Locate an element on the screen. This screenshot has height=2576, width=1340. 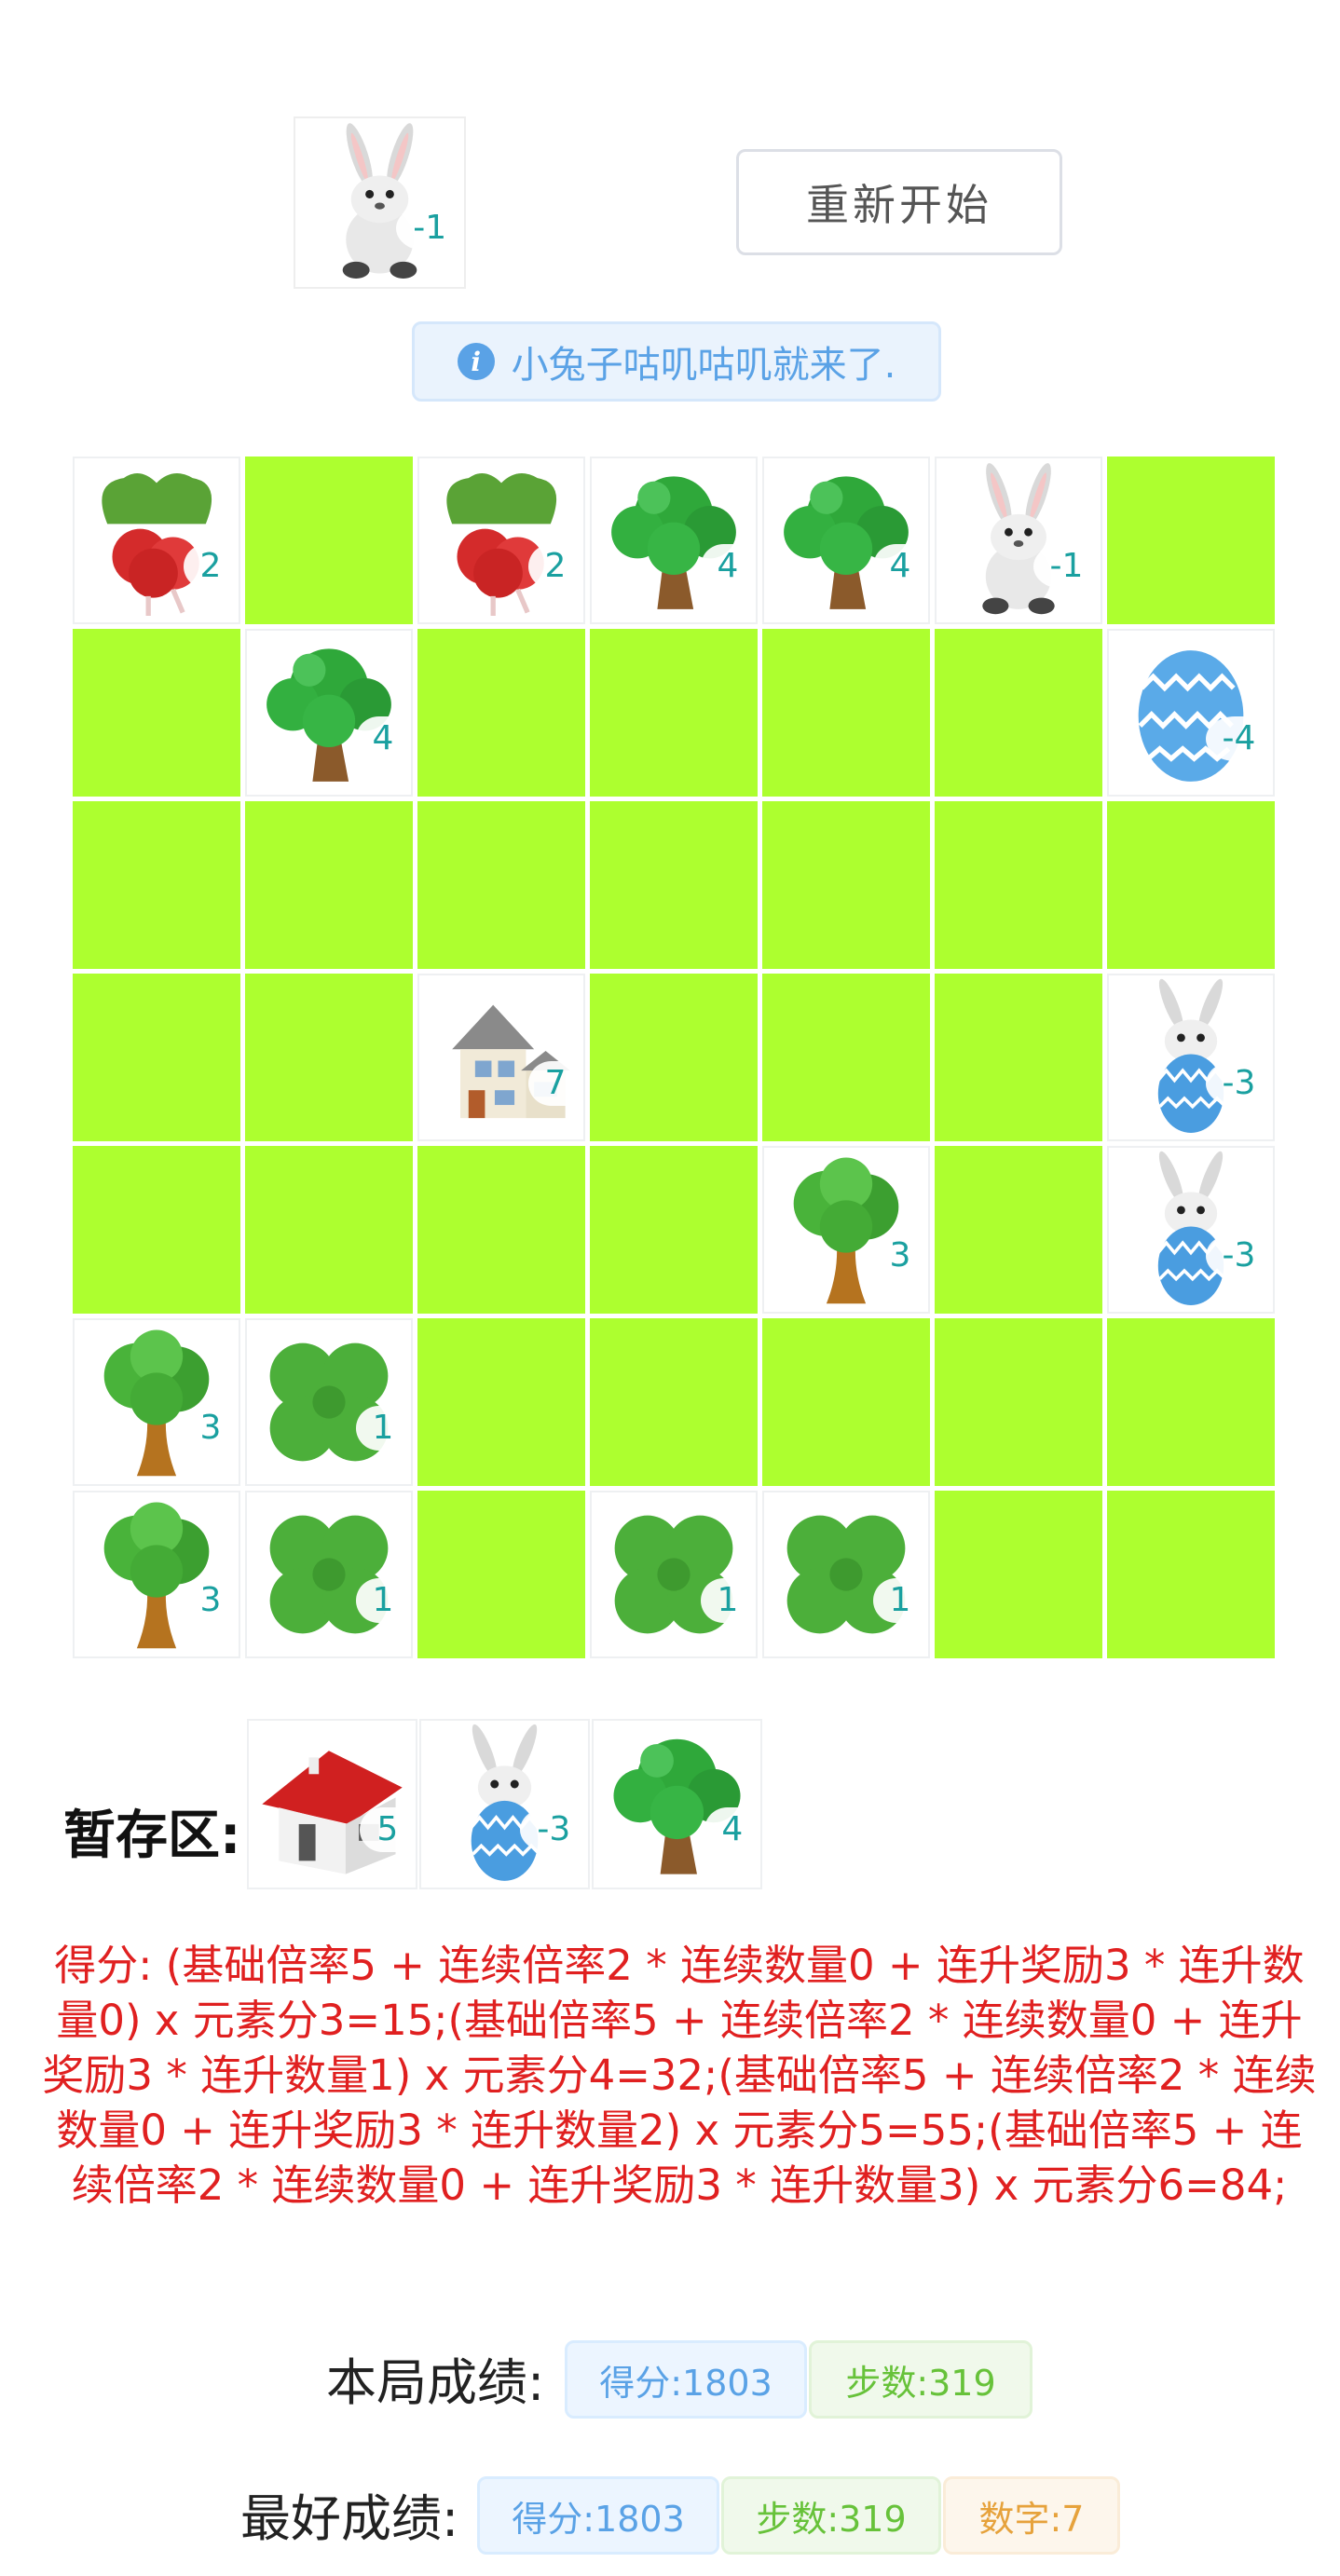
board-cell: -1 is located at coordinates (1018, 540).